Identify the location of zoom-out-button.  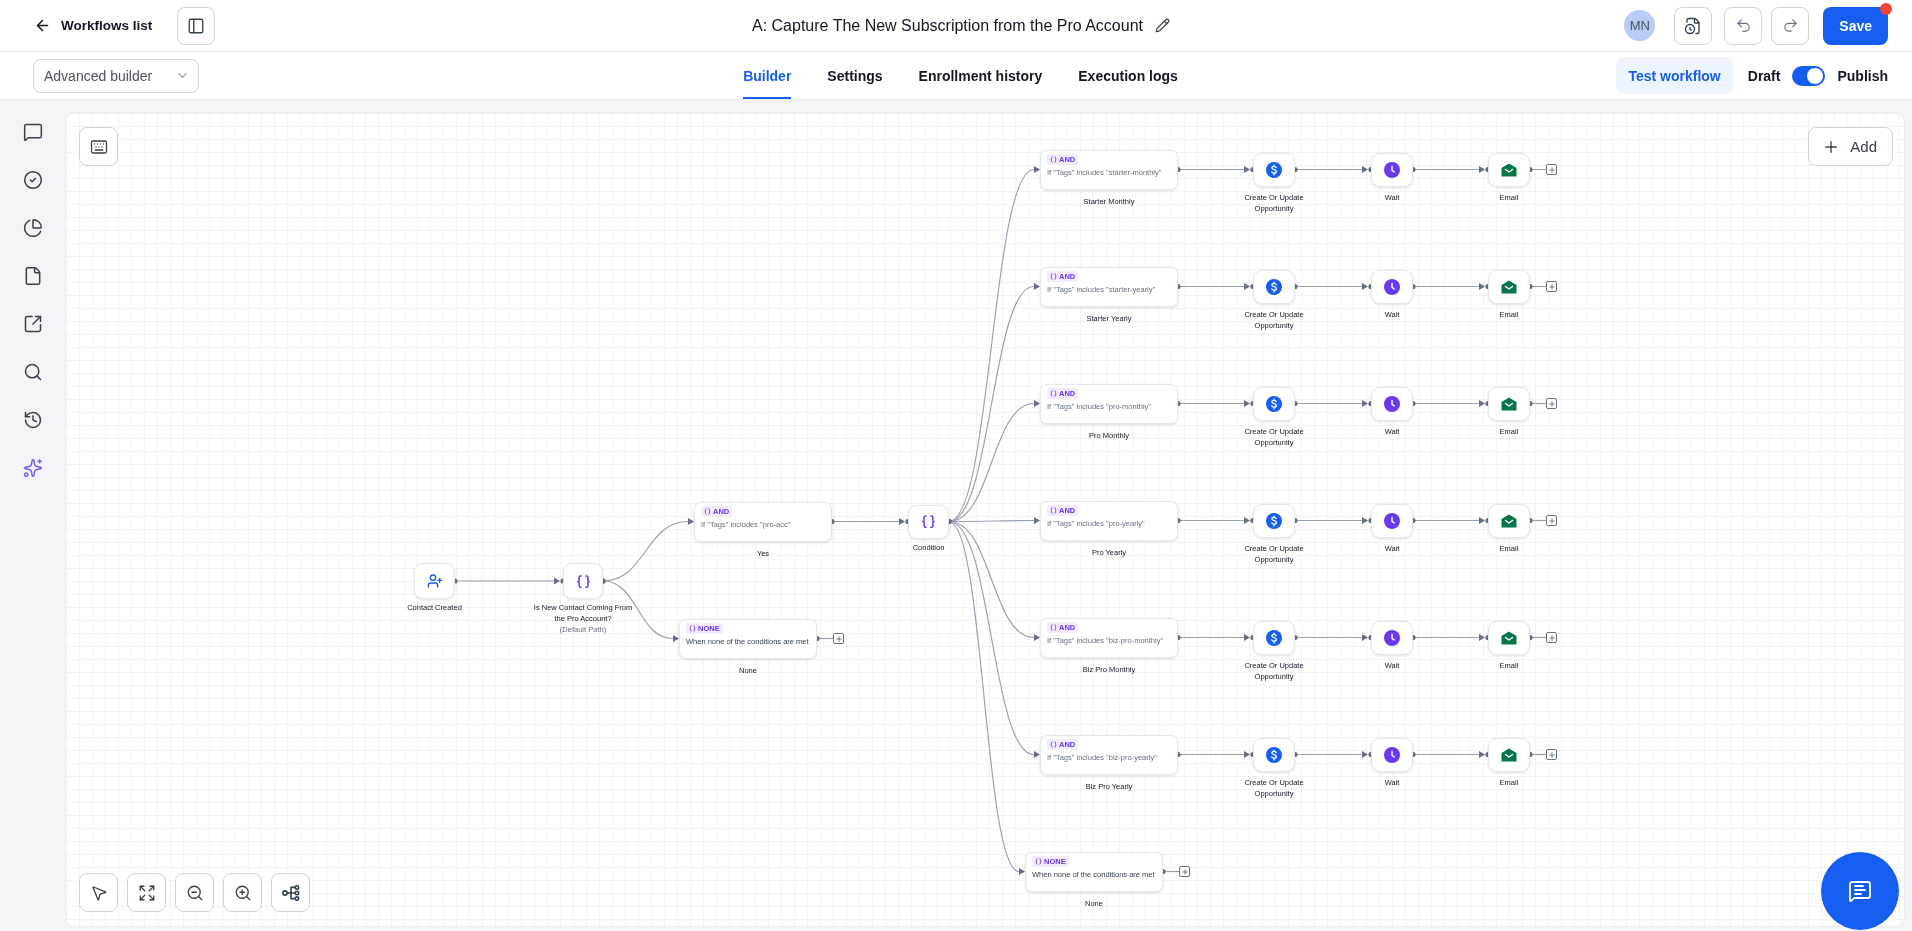
(194, 892).